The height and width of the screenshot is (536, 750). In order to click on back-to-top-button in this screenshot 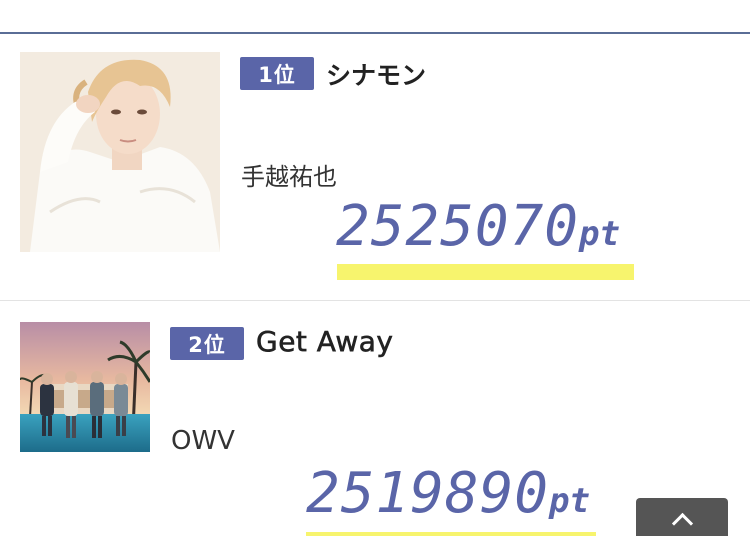, I will do `click(682, 517)`.